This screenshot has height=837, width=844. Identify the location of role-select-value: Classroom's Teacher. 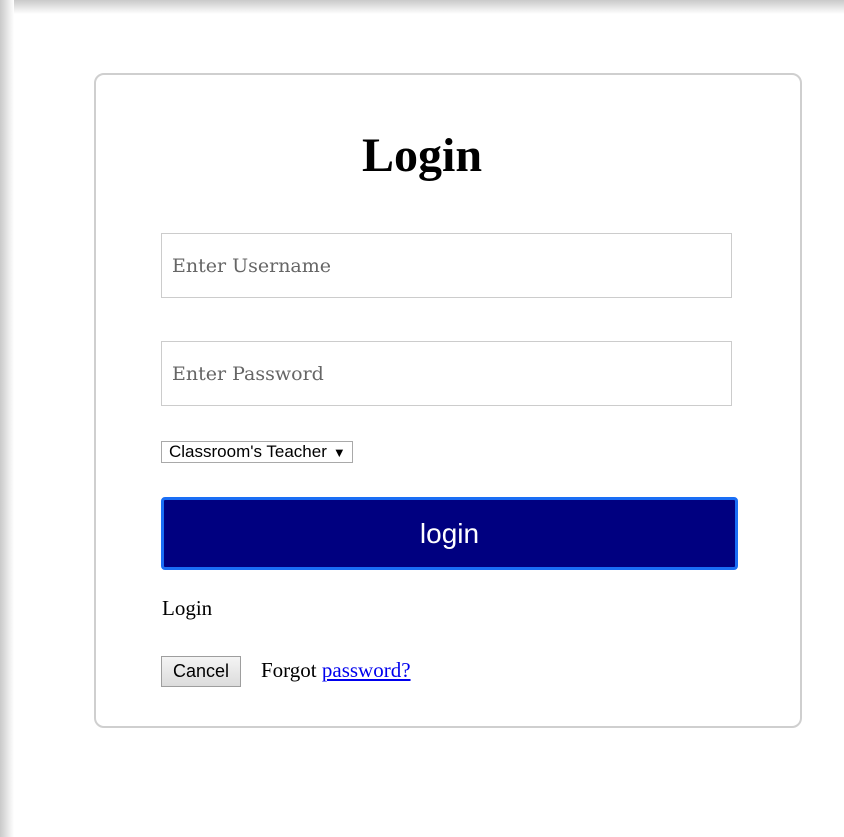
(248, 451).